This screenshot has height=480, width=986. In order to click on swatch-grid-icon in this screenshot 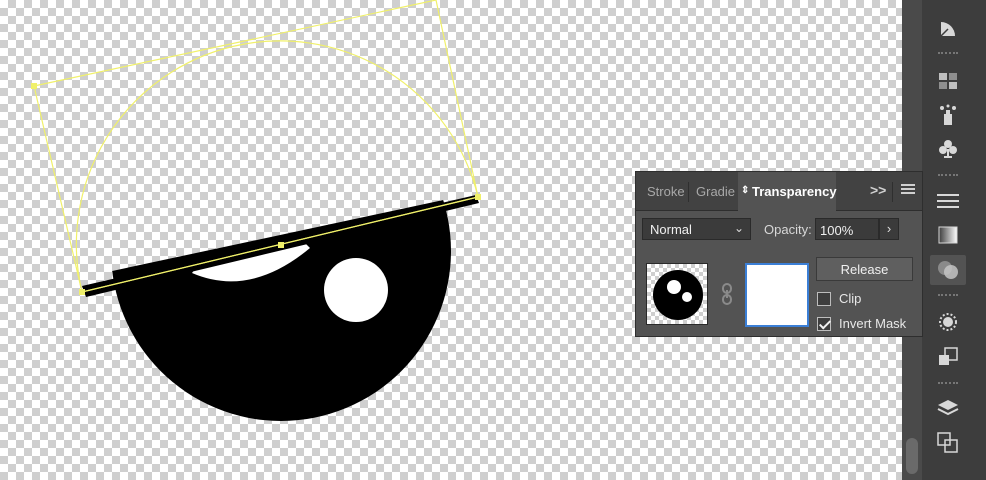, I will do `click(948, 81)`.